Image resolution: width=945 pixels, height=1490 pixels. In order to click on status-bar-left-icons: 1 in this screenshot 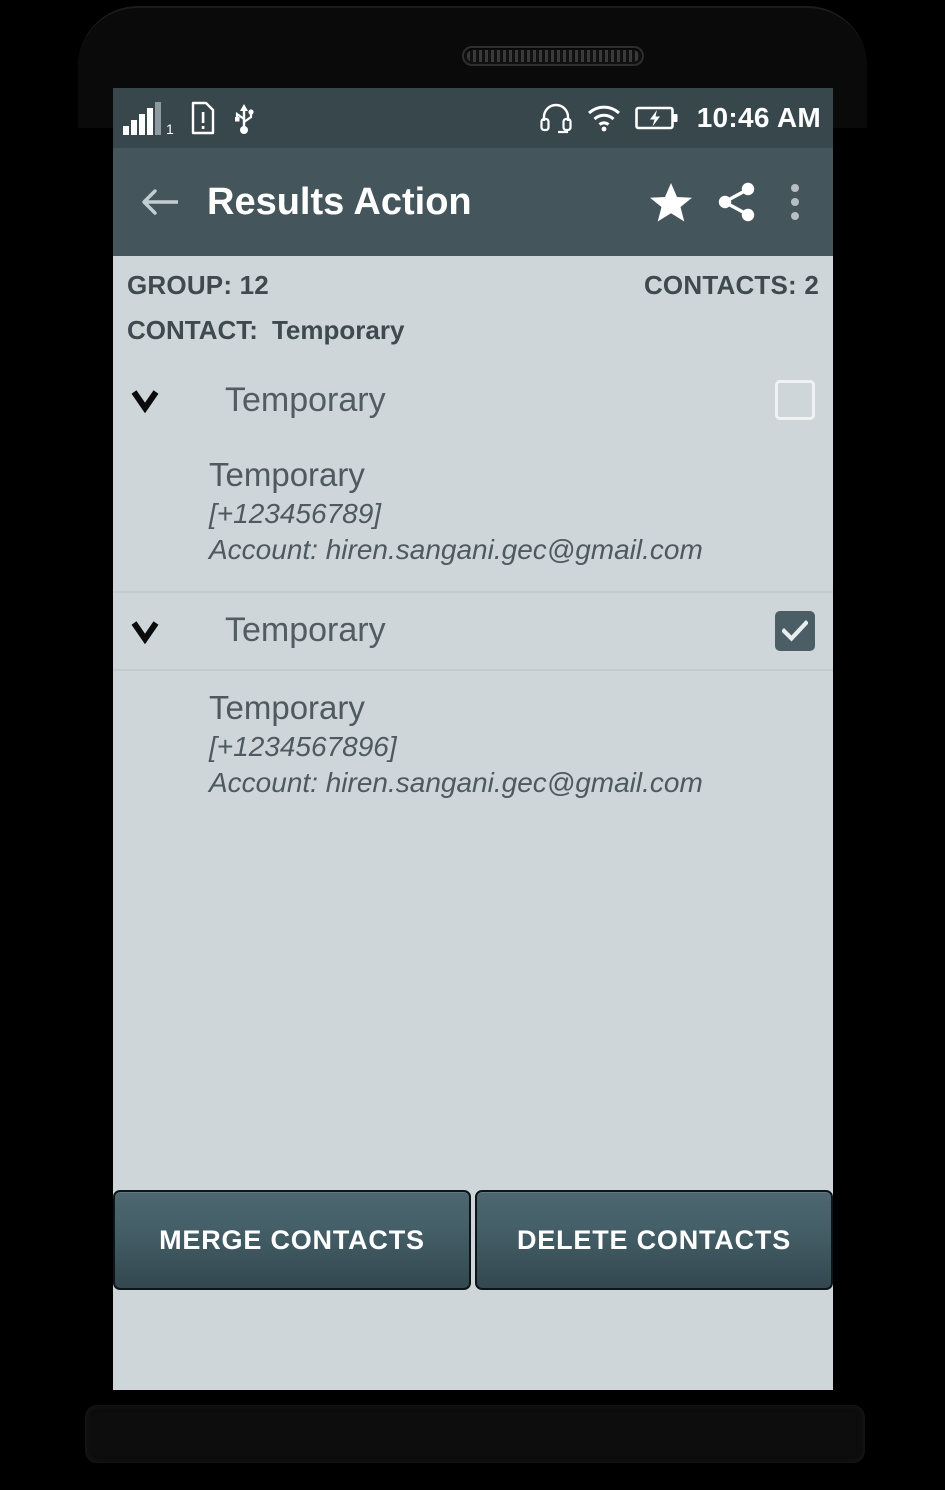, I will do `click(331, 119)`.